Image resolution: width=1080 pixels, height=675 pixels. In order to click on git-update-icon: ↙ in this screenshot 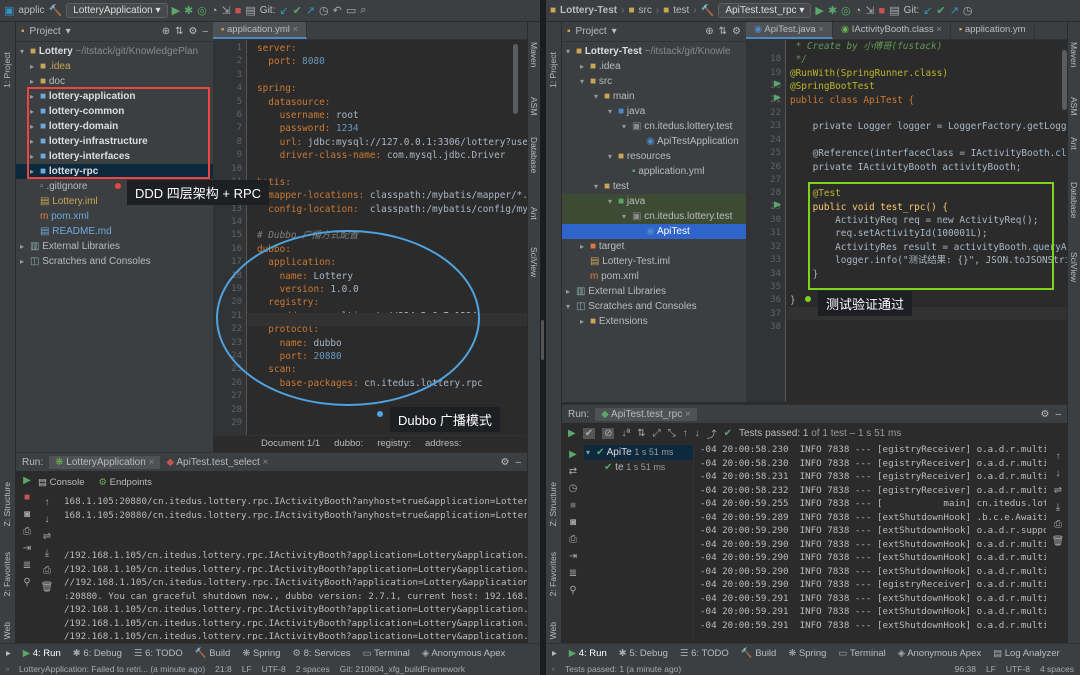, I will do `click(283, 10)`.